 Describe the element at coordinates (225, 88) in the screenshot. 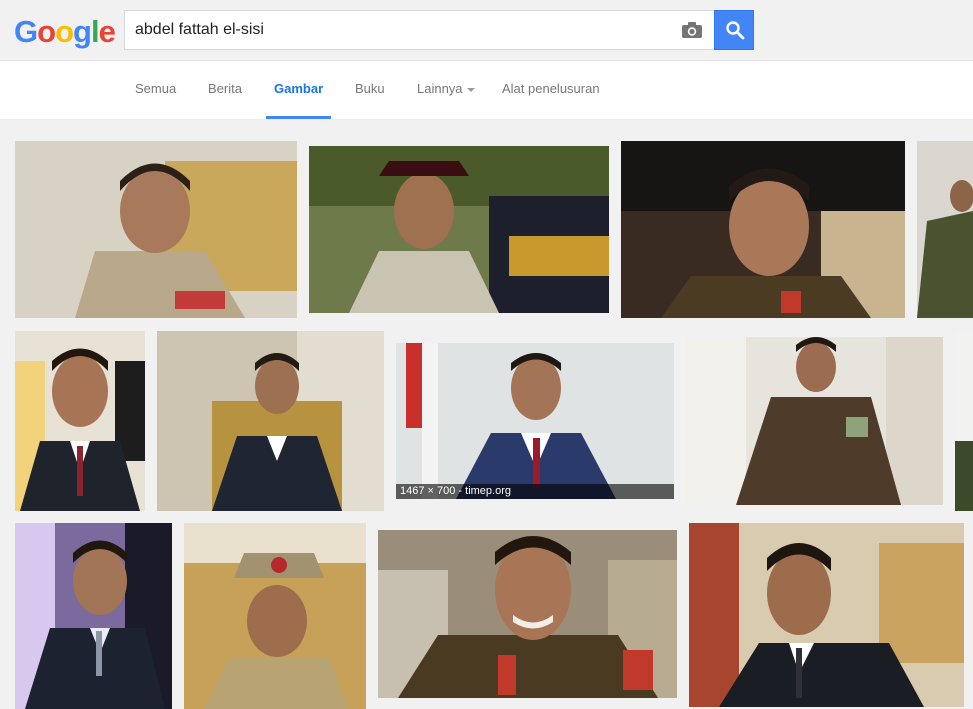

I see `tab-berita: Berita` at that location.